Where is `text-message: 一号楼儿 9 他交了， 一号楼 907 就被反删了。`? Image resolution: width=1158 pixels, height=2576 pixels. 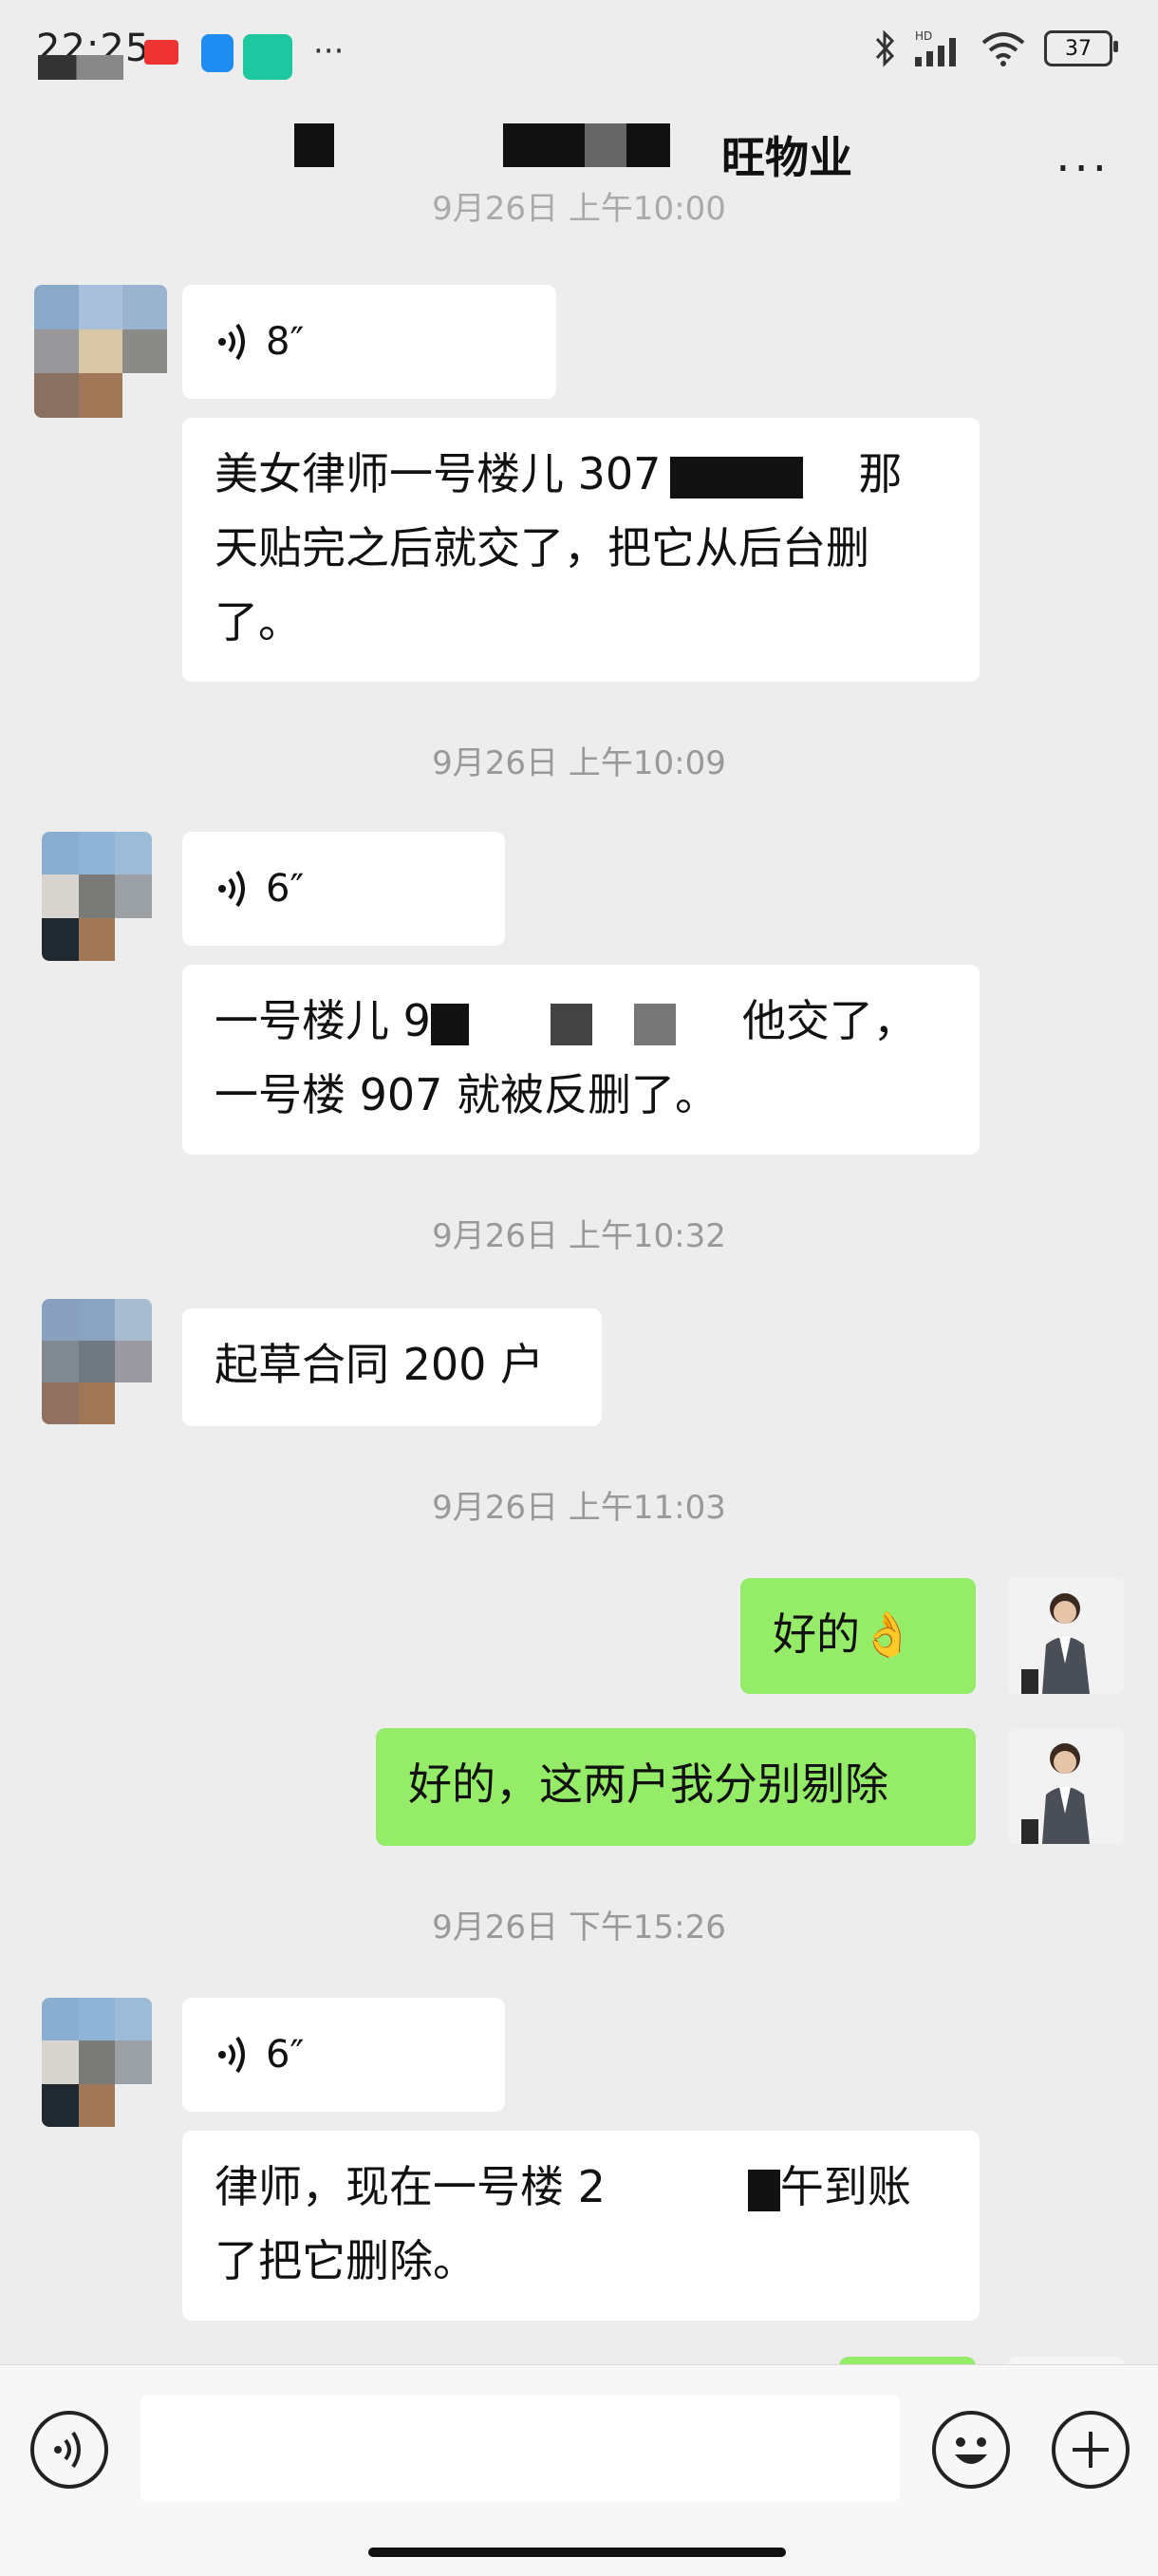 text-message: 一号楼儿 9 他交了， 一号楼 907 就被反删了。 is located at coordinates (581, 1060).